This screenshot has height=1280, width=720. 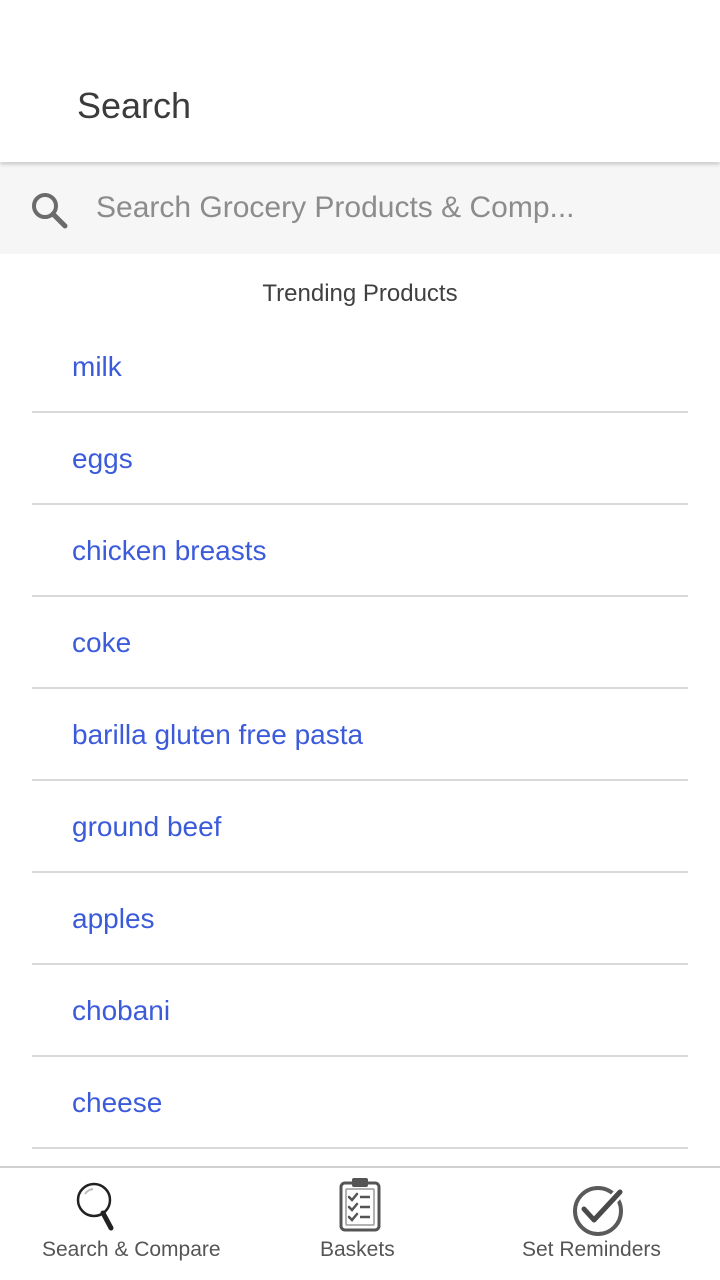 I want to click on list-item-label: milk, so click(x=97, y=367).